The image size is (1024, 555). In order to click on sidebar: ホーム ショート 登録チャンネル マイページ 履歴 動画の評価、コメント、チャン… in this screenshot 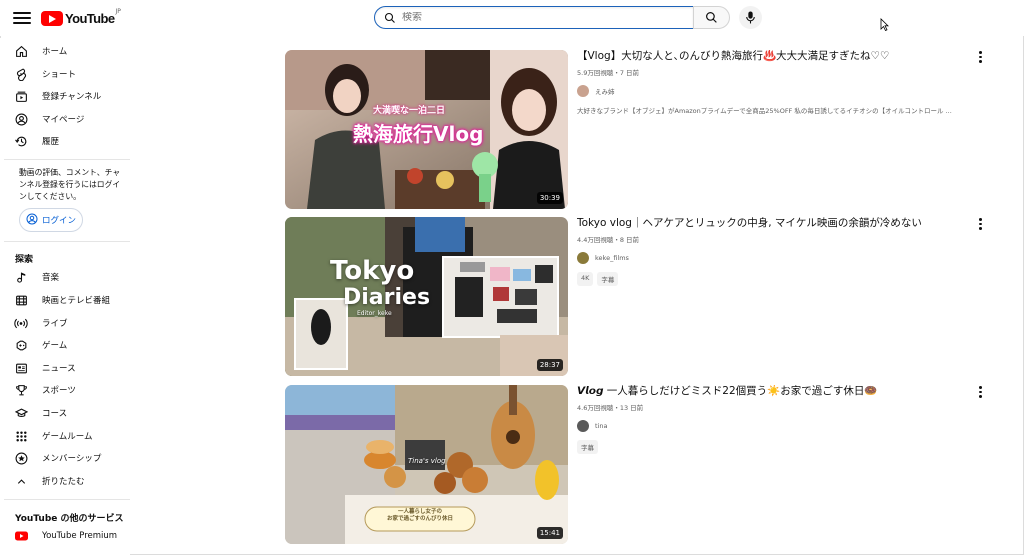, I will do `click(65, 296)`.